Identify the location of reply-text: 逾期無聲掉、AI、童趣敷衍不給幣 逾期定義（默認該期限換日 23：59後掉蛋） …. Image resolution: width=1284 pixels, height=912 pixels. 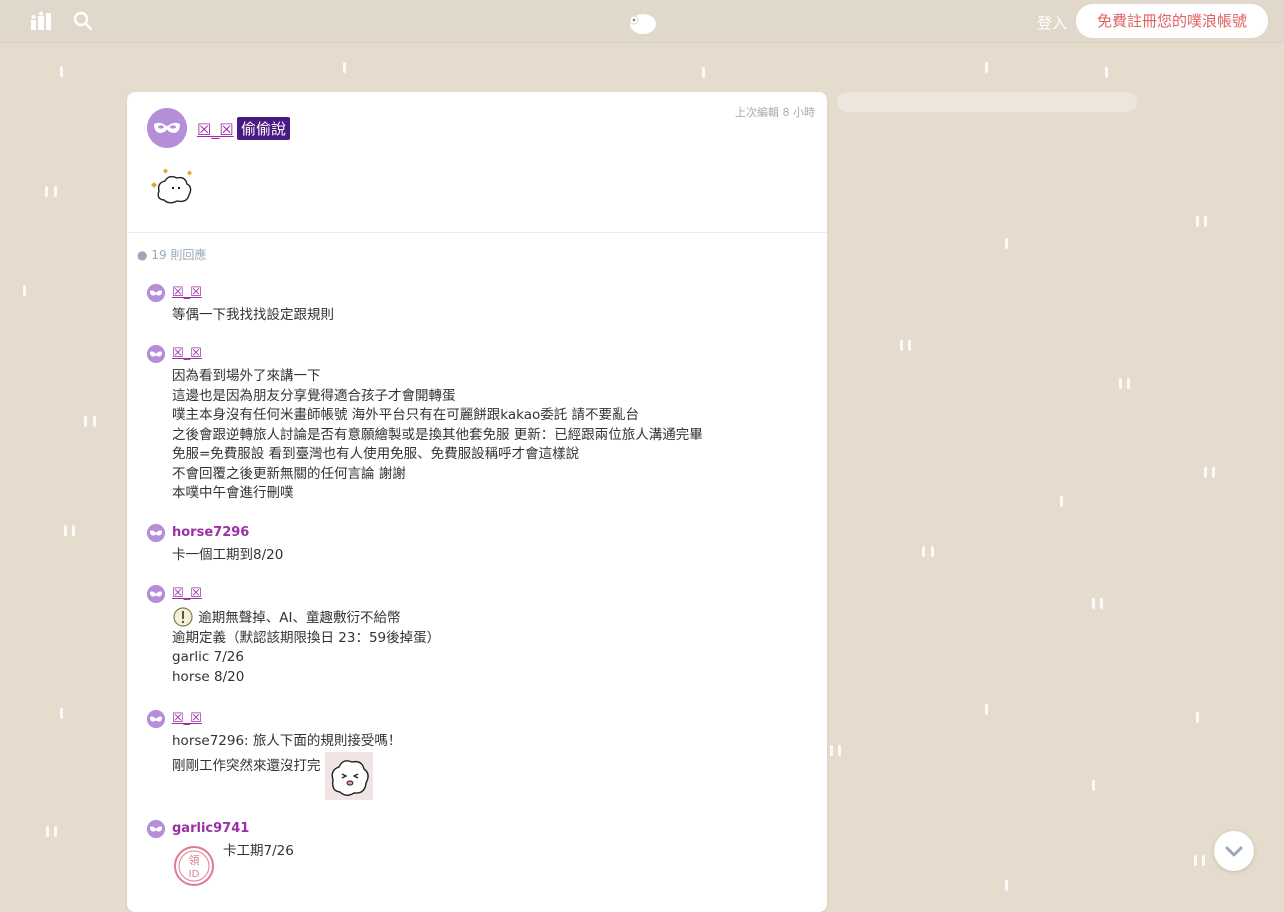
(306, 647).